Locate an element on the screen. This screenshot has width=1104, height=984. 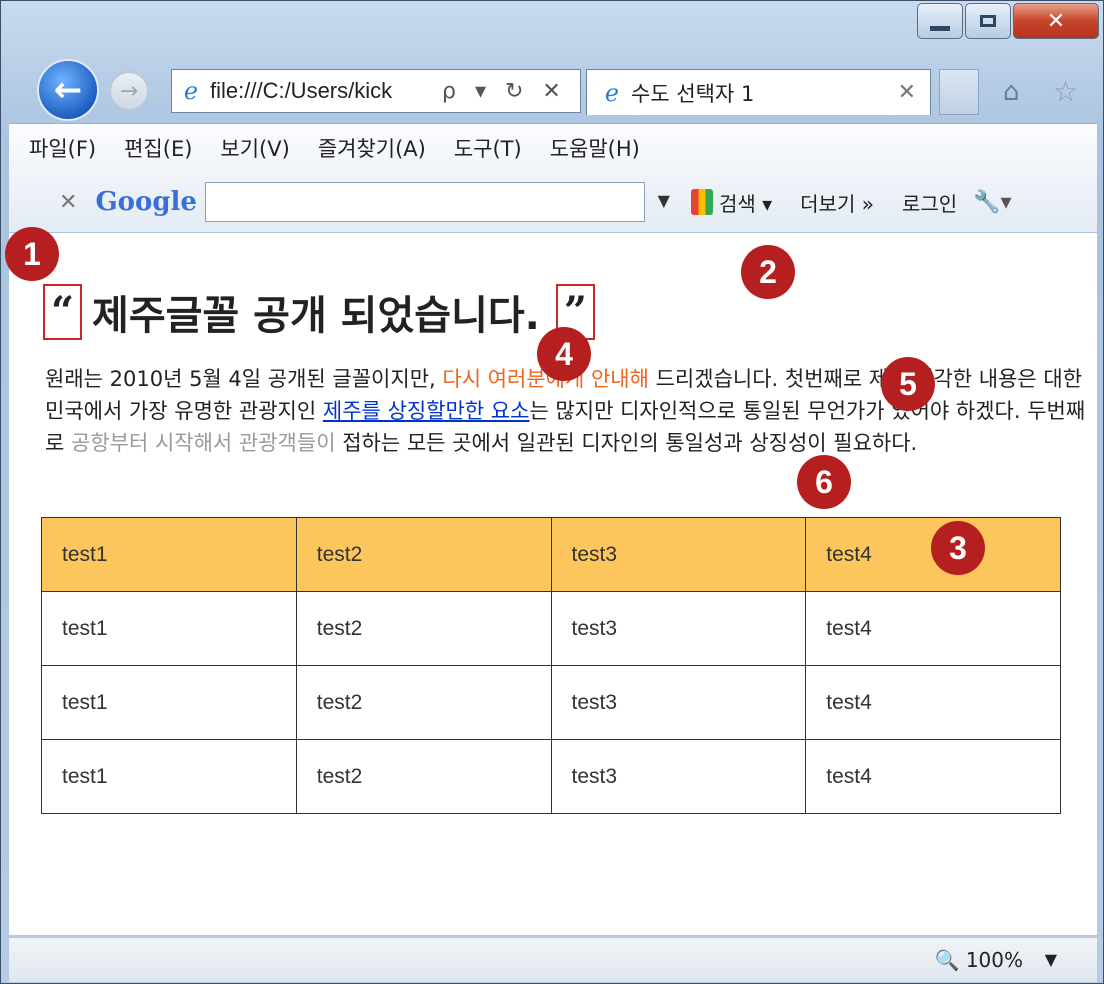
back-button: ← is located at coordinates (68, 90).